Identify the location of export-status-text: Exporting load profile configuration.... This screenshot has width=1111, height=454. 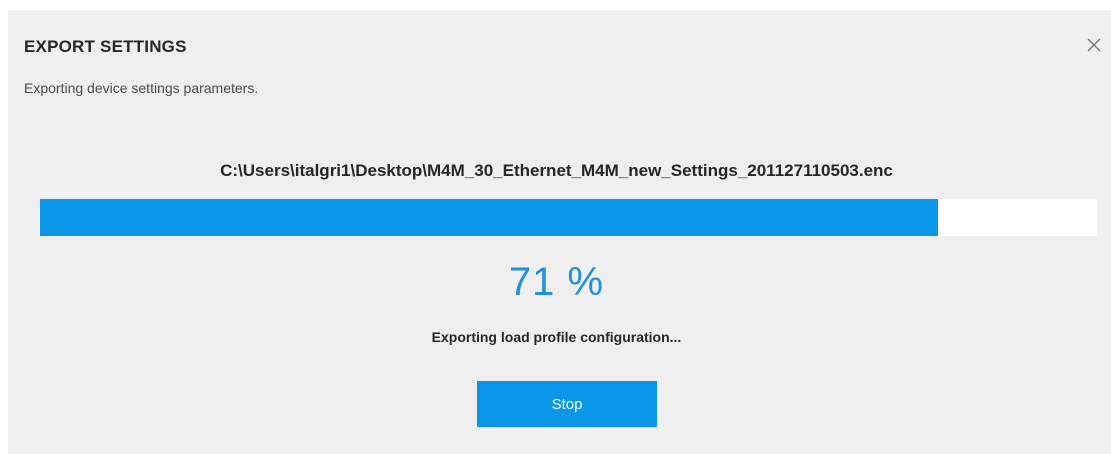
(556, 337).